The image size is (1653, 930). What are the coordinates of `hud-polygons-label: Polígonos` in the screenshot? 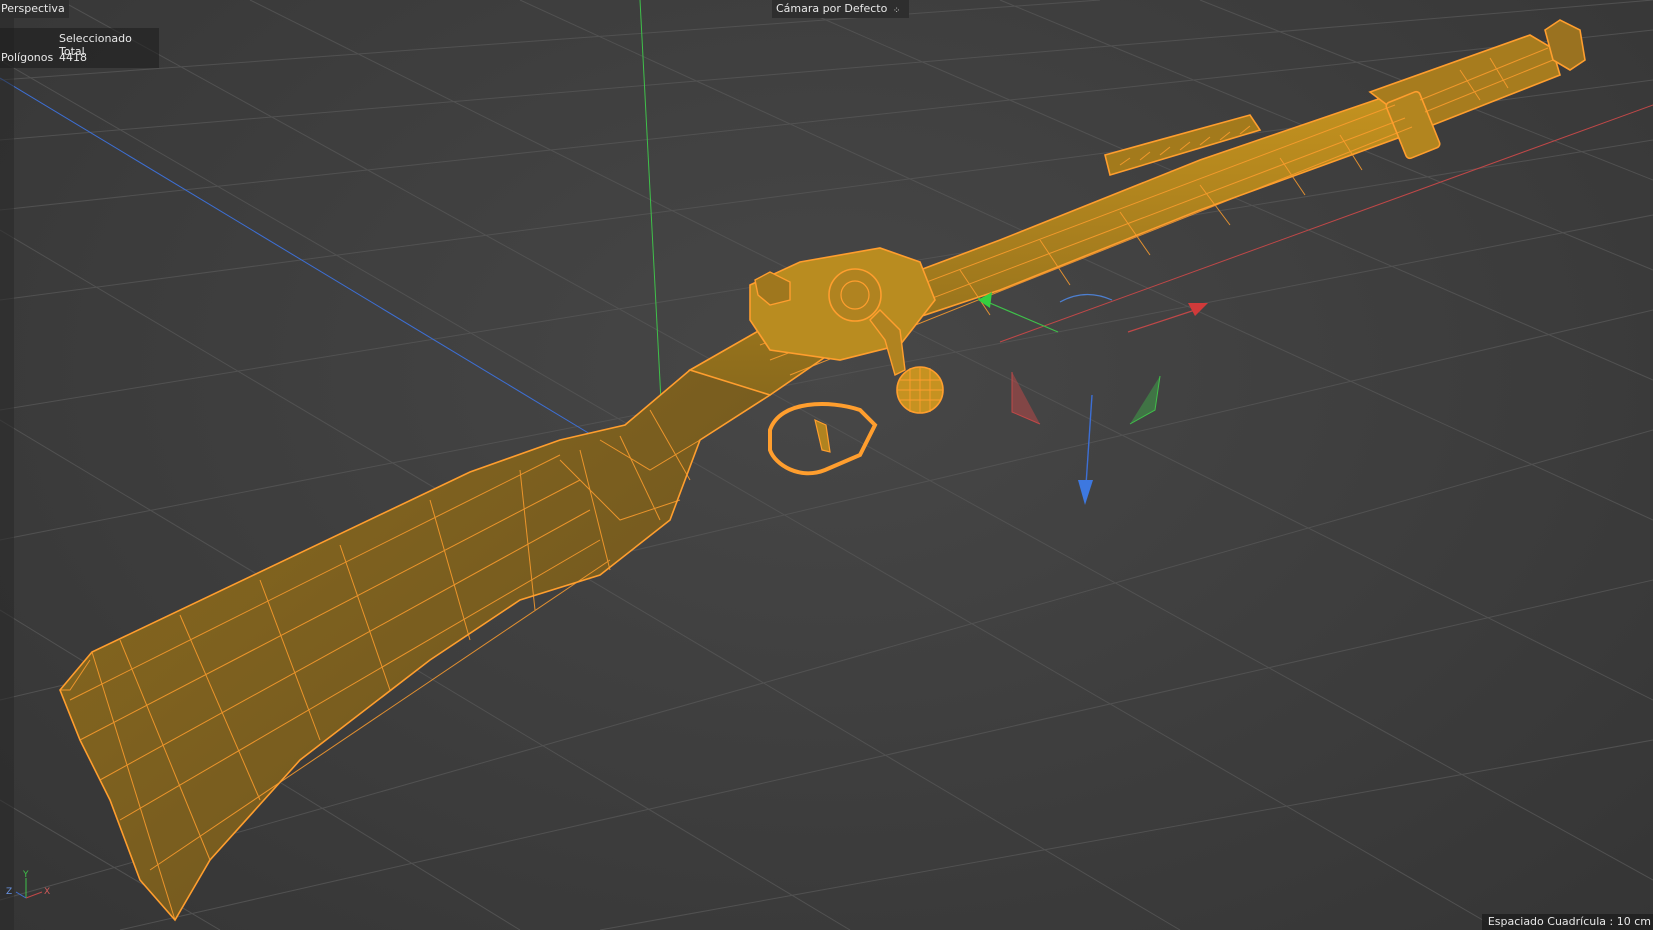 It's located at (27, 57).